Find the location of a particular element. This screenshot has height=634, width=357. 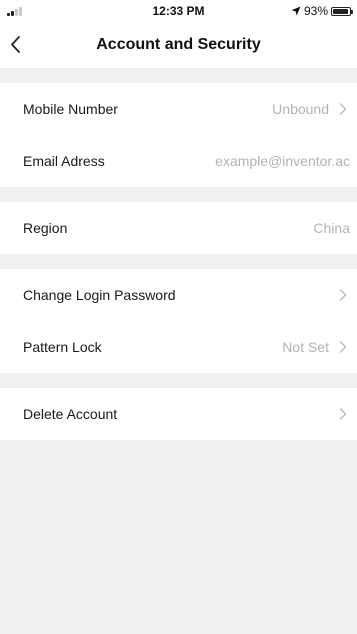

mobile-number-value: Unbound is located at coordinates (300, 109).